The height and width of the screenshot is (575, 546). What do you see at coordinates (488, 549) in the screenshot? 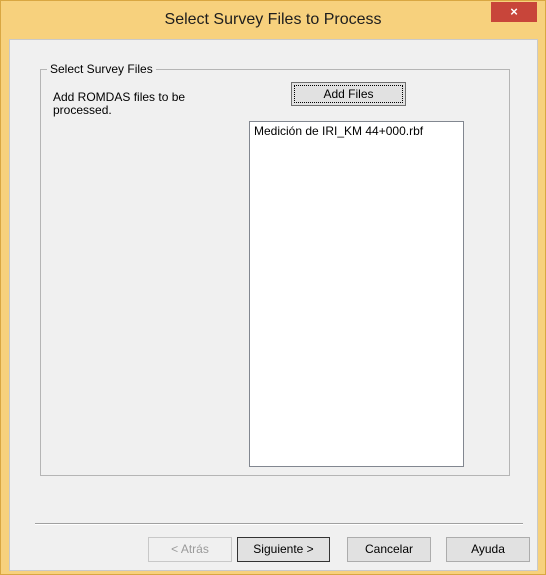
I see `help-button: Ayuda` at bounding box center [488, 549].